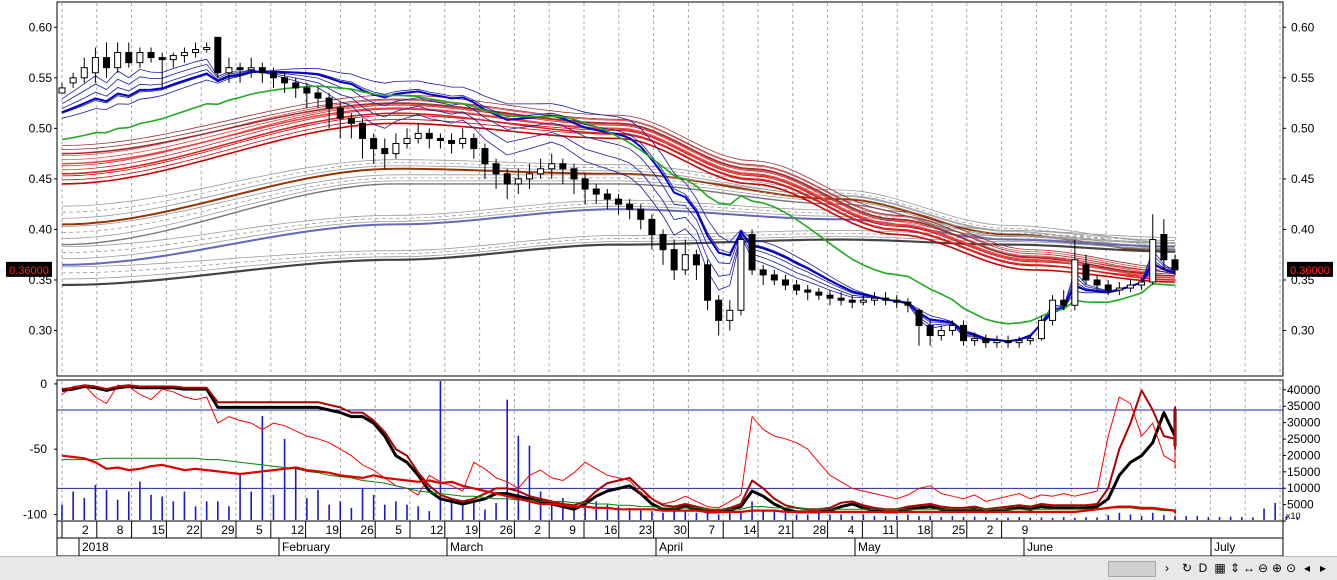 Image resolution: width=1337 pixels, height=580 pixels. I want to click on period-day-button: D, so click(1203, 568).